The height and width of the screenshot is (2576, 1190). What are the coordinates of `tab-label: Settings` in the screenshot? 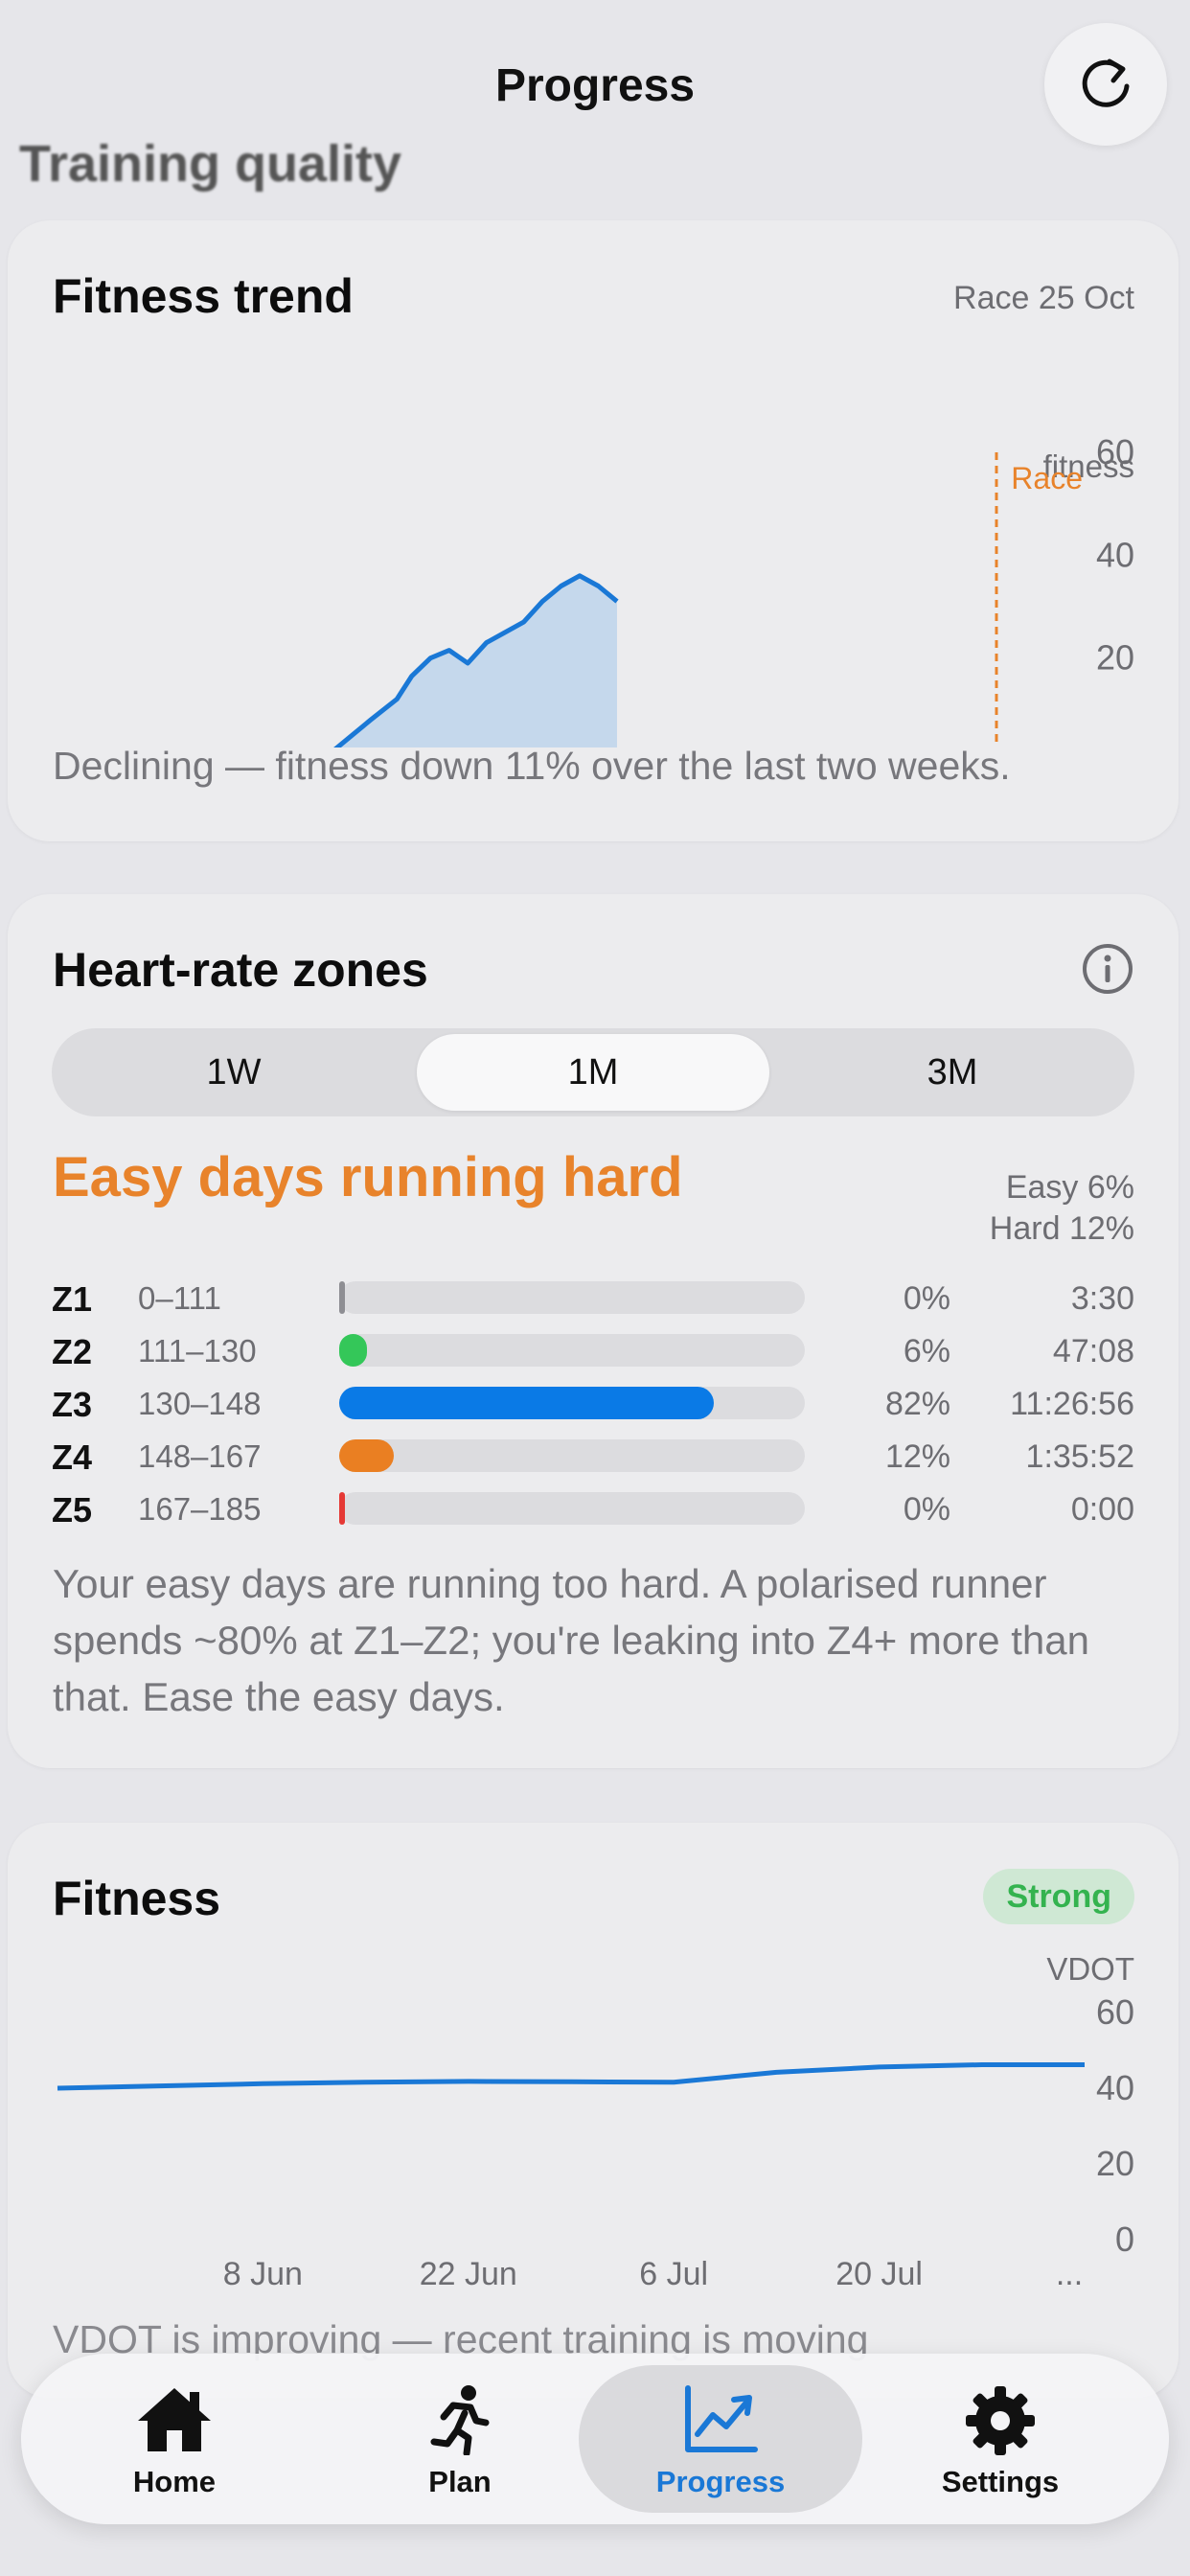 It's located at (1001, 2481).